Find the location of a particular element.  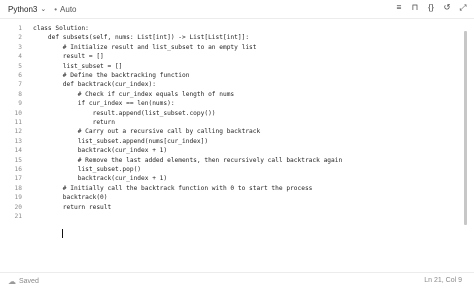

status-bar: ☁ Saved Ln 21, Col 9 is located at coordinates (237, 281).